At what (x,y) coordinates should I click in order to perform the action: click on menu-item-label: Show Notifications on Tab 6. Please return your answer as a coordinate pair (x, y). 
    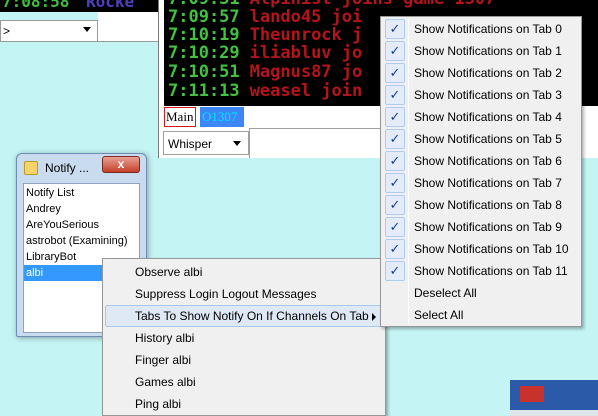
    Looking at the image, I should click on (488, 161).